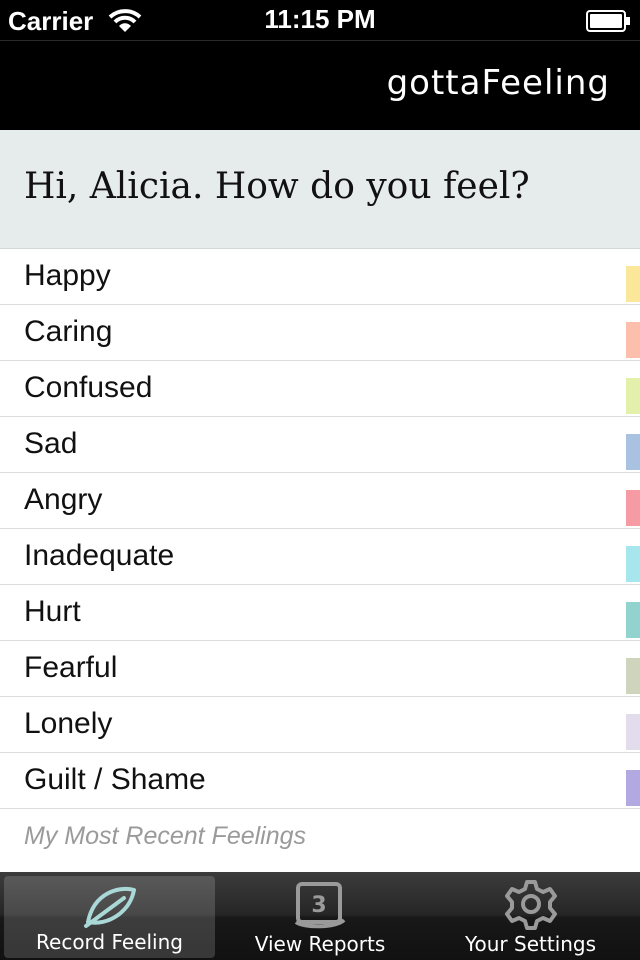 The width and height of the screenshot is (640, 960). What do you see at coordinates (63, 499) in the screenshot?
I see `feeling-label: Angry` at bounding box center [63, 499].